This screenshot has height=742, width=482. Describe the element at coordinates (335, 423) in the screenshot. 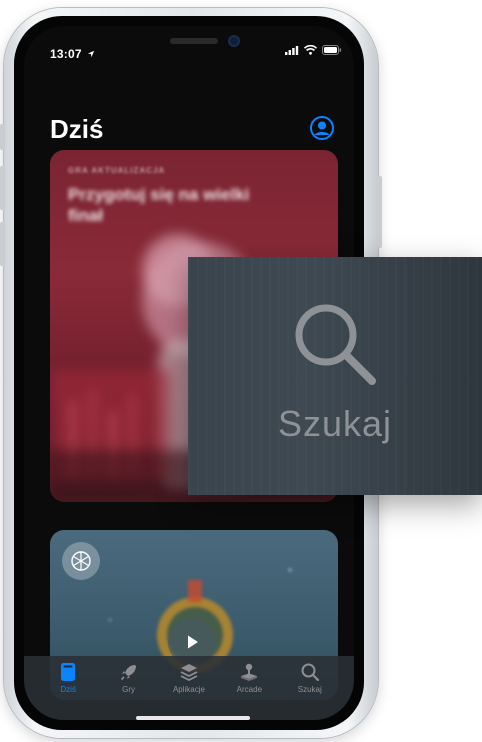

I see `search-zoom-label: Szukaj` at that location.